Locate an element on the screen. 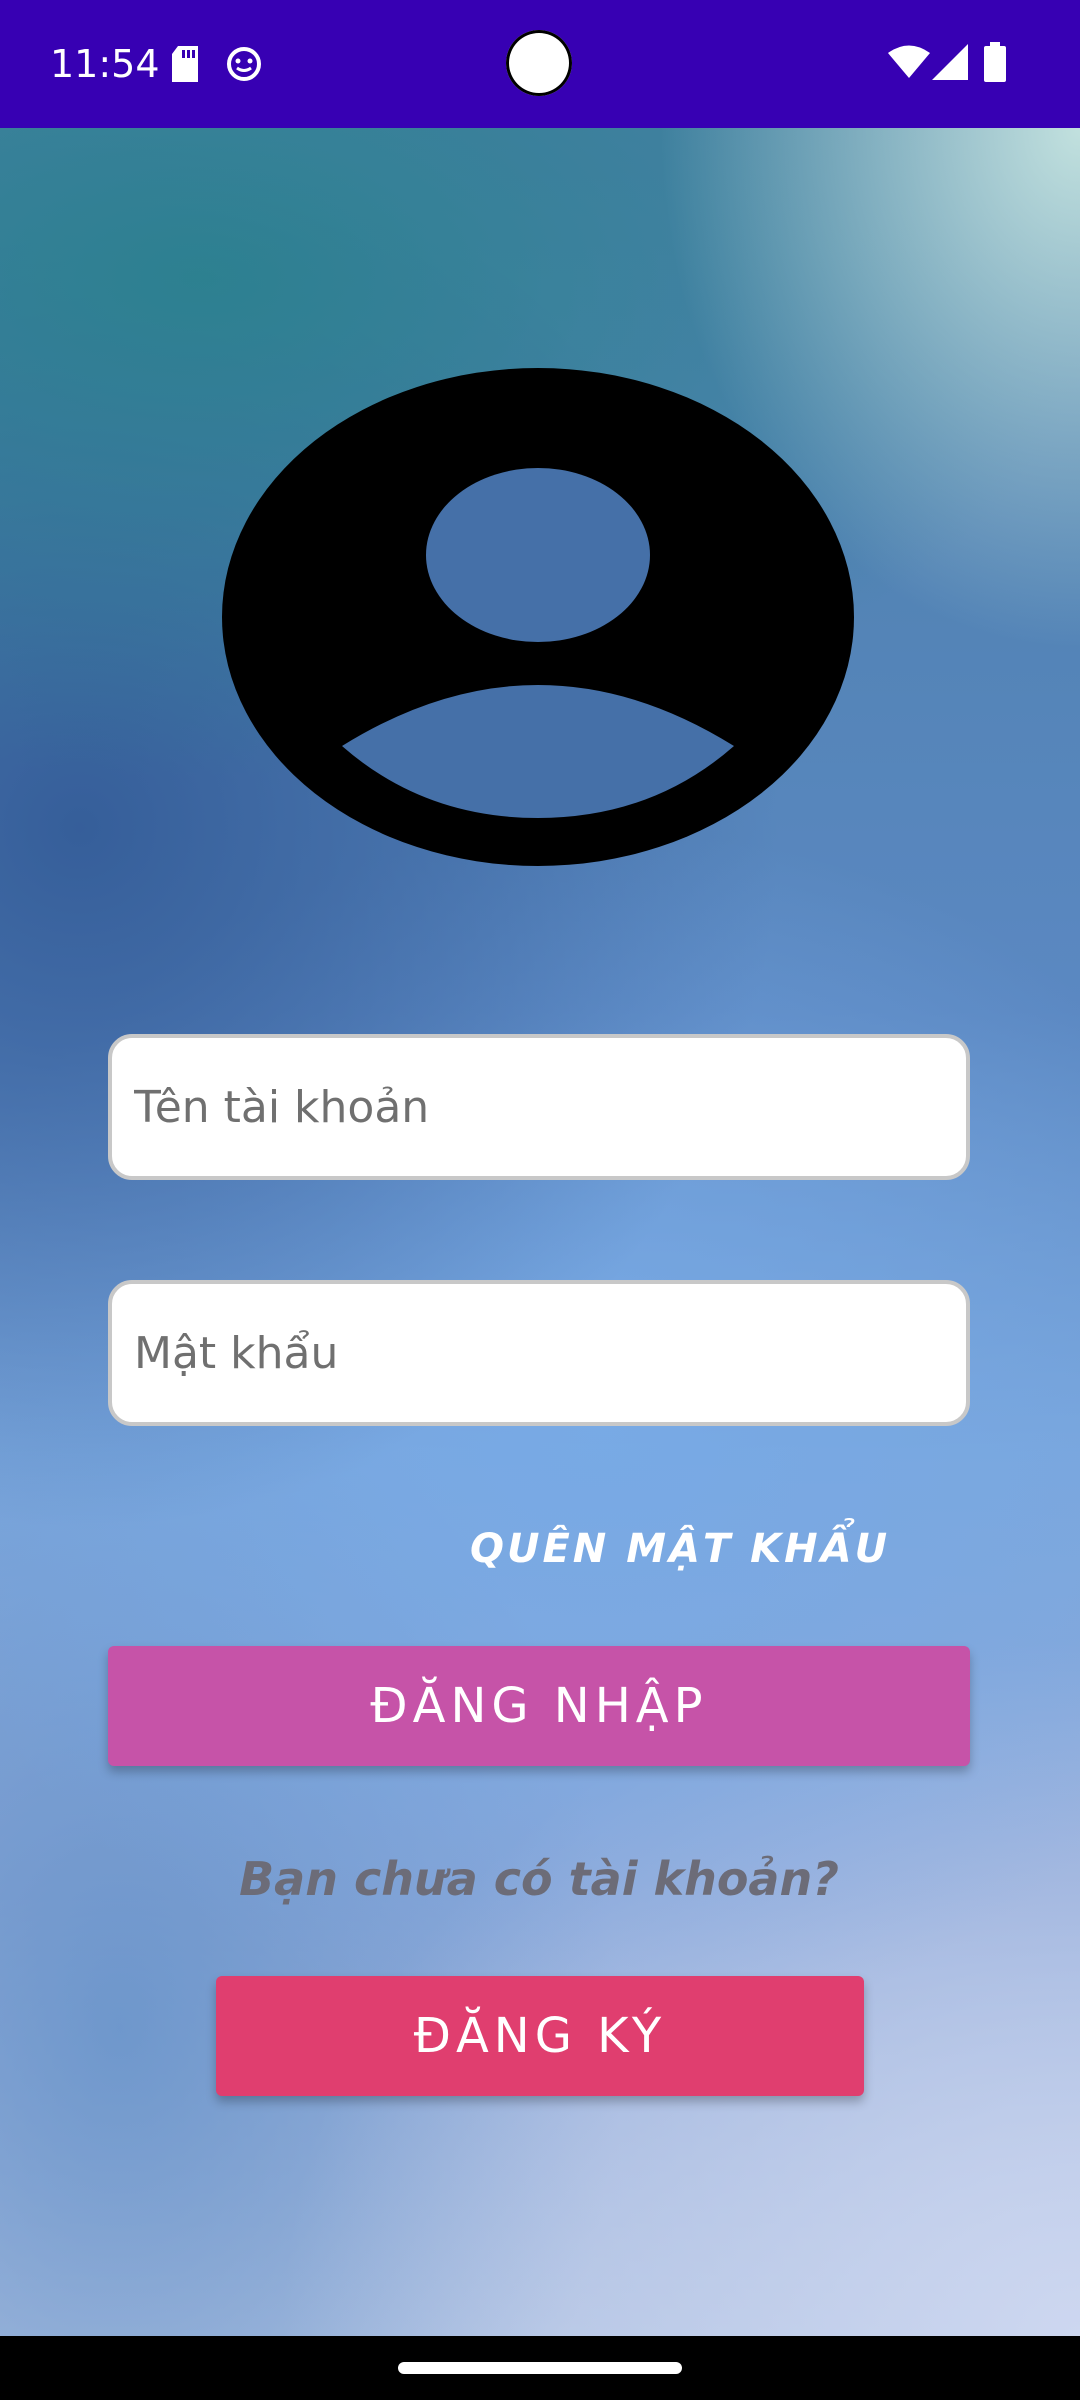 This screenshot has width=1080, height=2400. password-field is located at coordinates (539, 1353).